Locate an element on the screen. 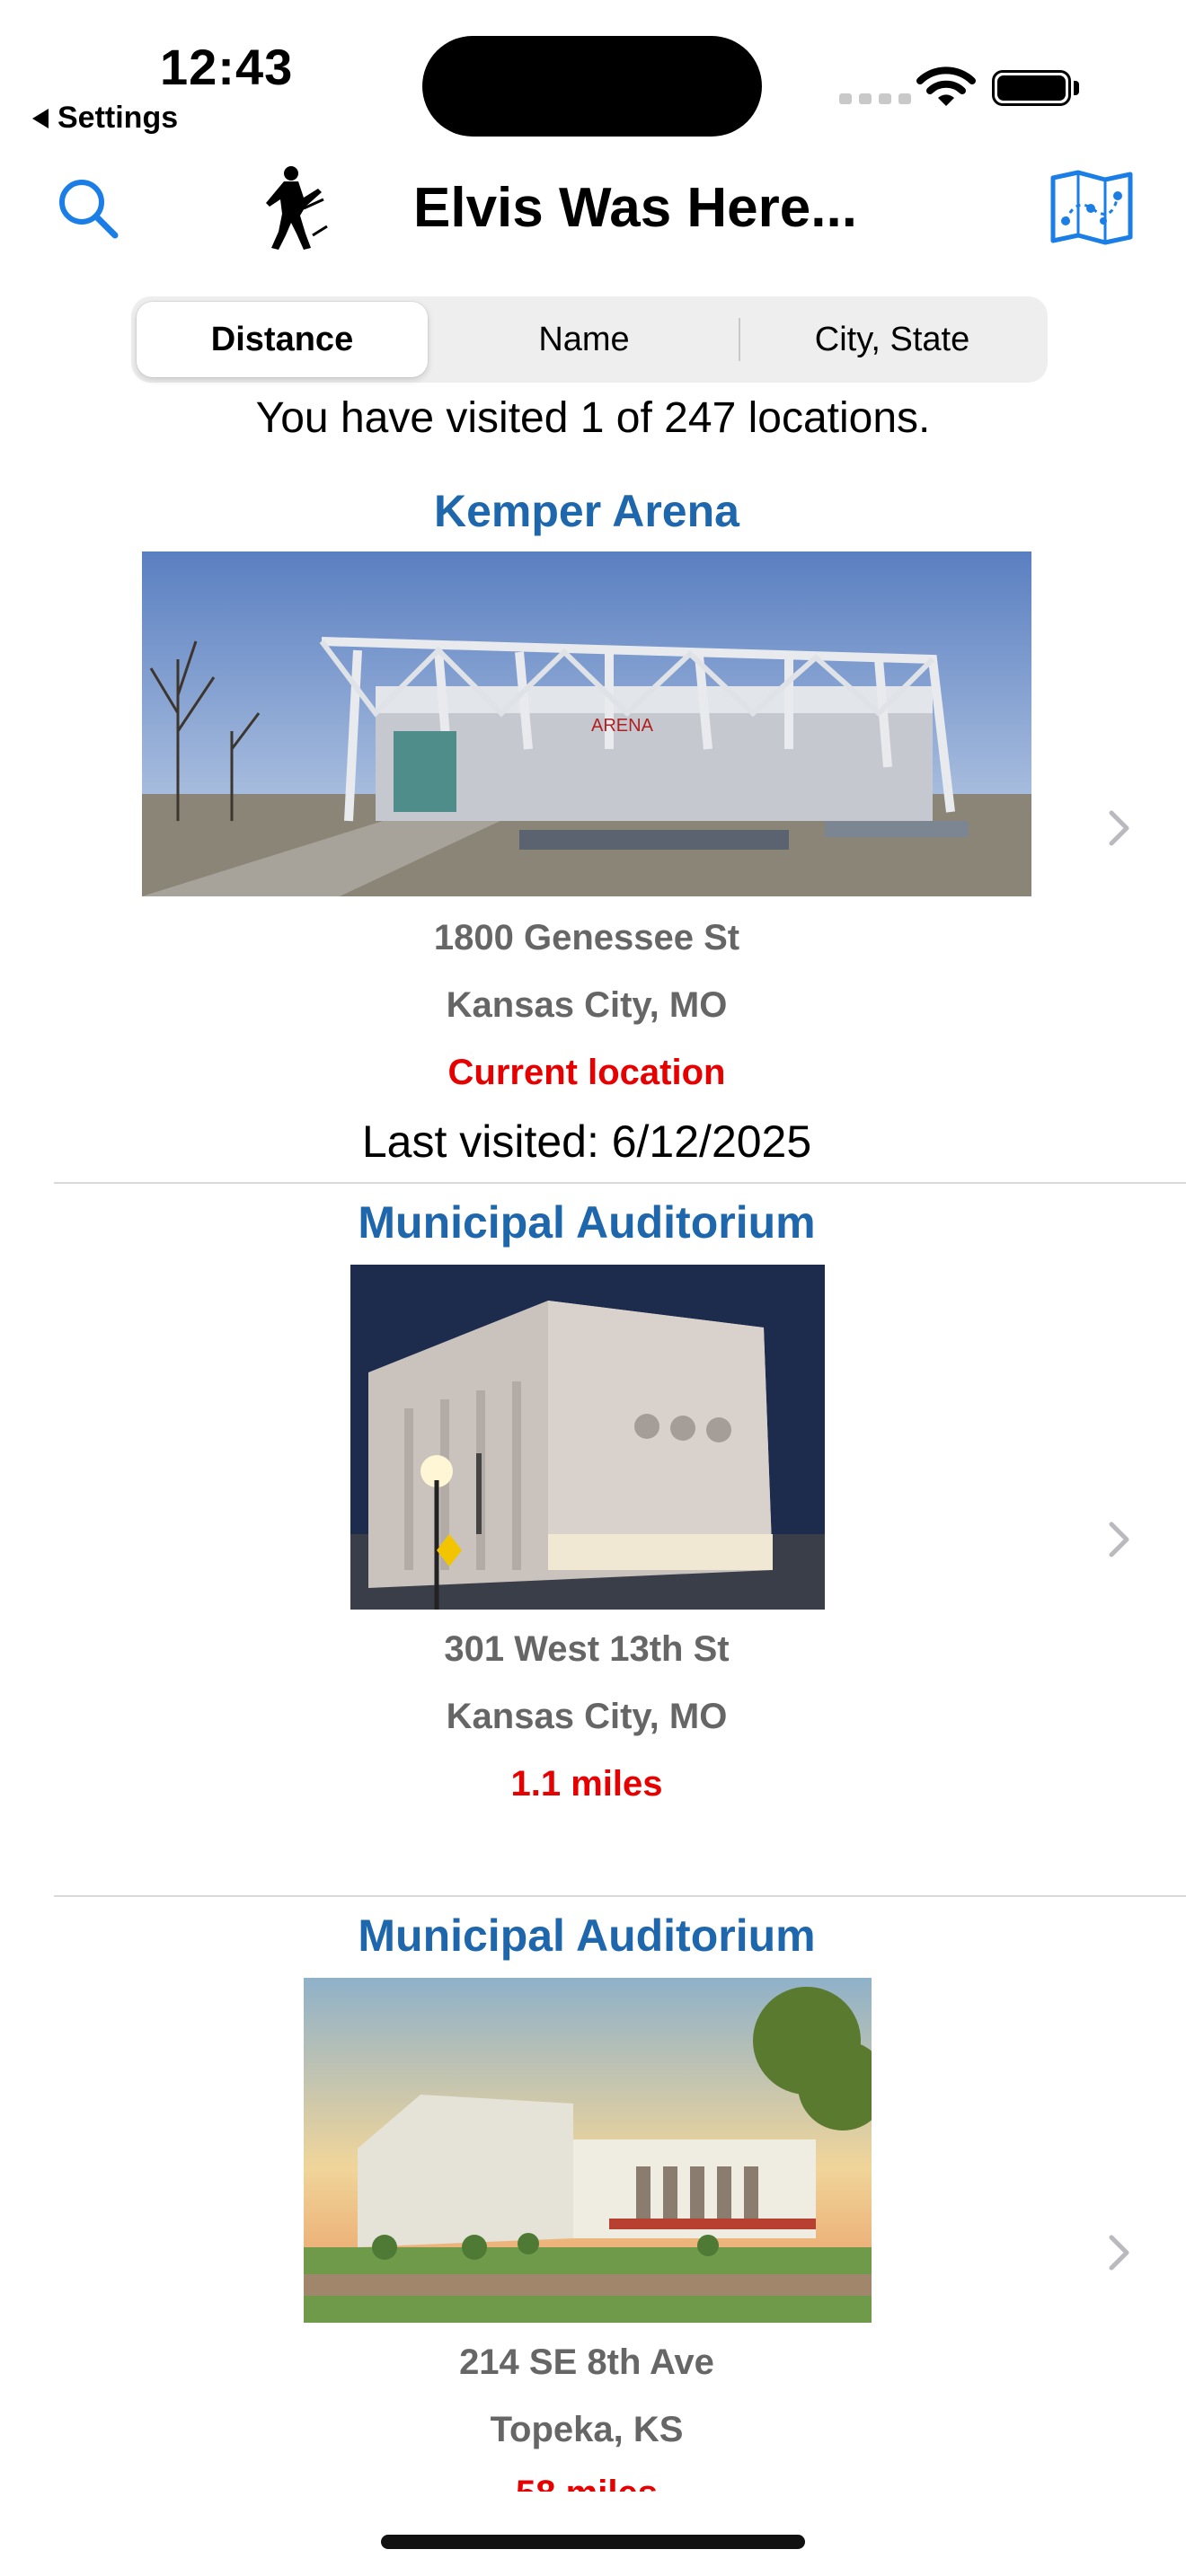 The width and height of the screenshot is (1186, 2576). sort-segmented-control: Distance Name City, State is located at coordinates (589, 339).